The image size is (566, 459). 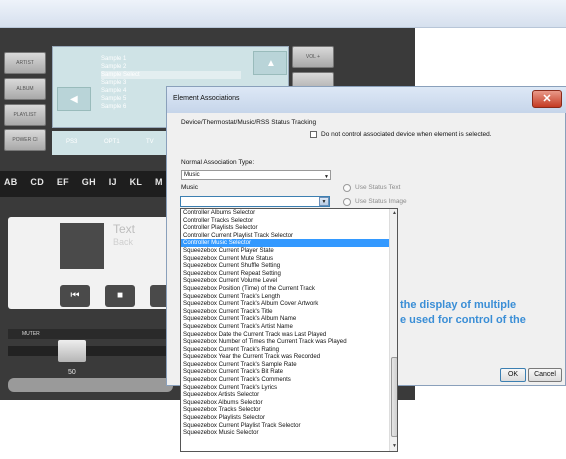 What do you see at coordinates (463, 320) in the screenshot?
I see `background-text-2: e used for control of the` at bounding box center [463, 320].